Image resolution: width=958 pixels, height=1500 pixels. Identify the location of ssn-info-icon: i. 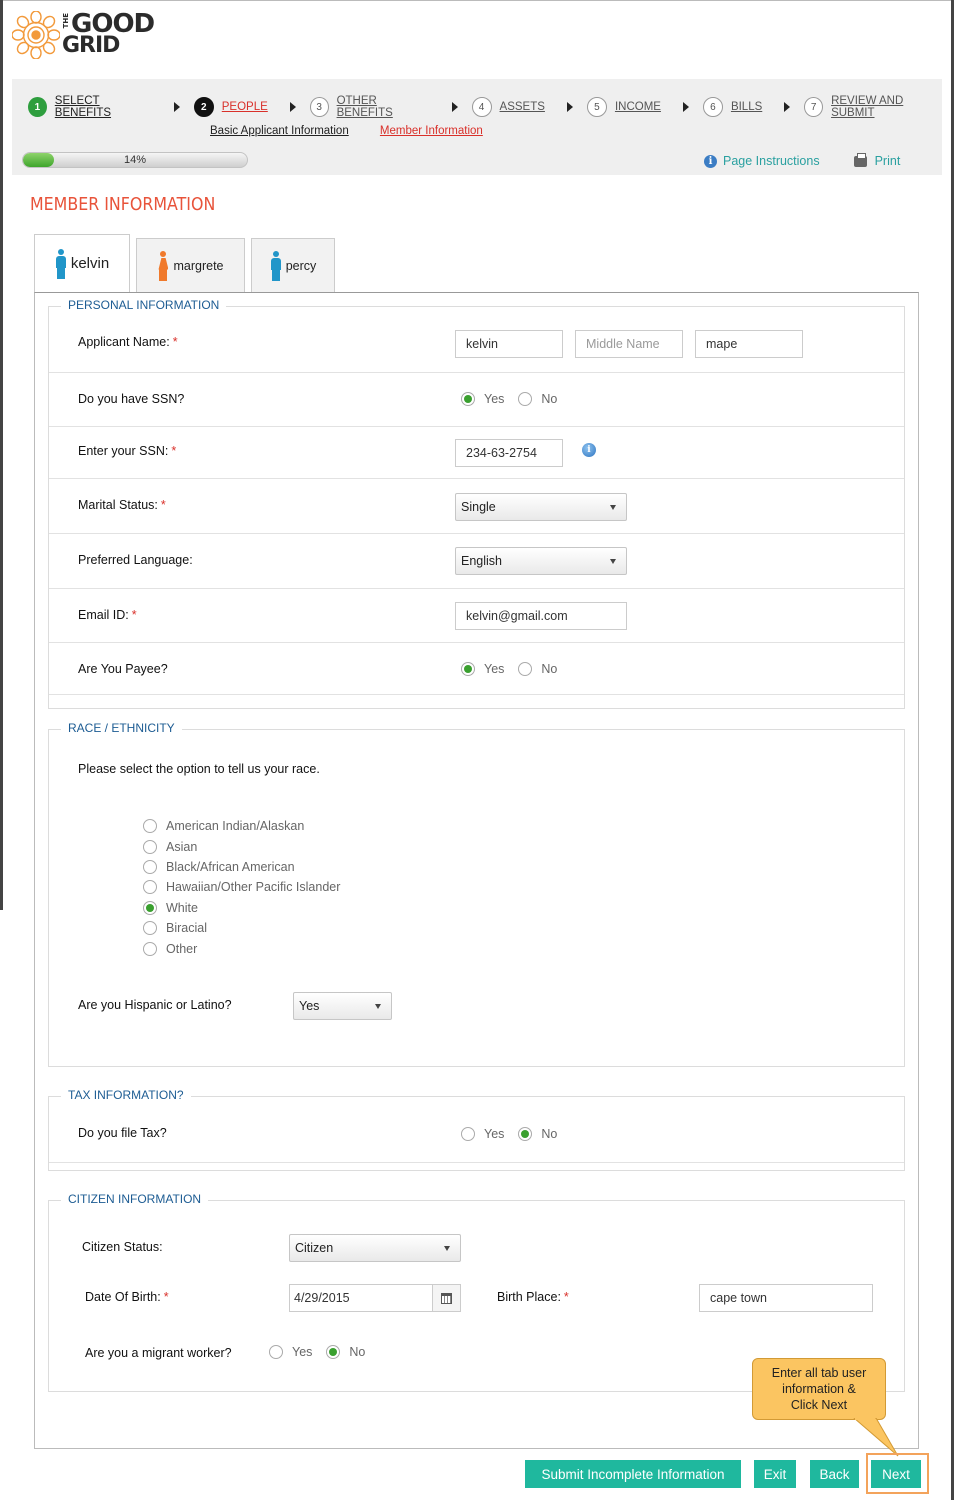
(589, 450).